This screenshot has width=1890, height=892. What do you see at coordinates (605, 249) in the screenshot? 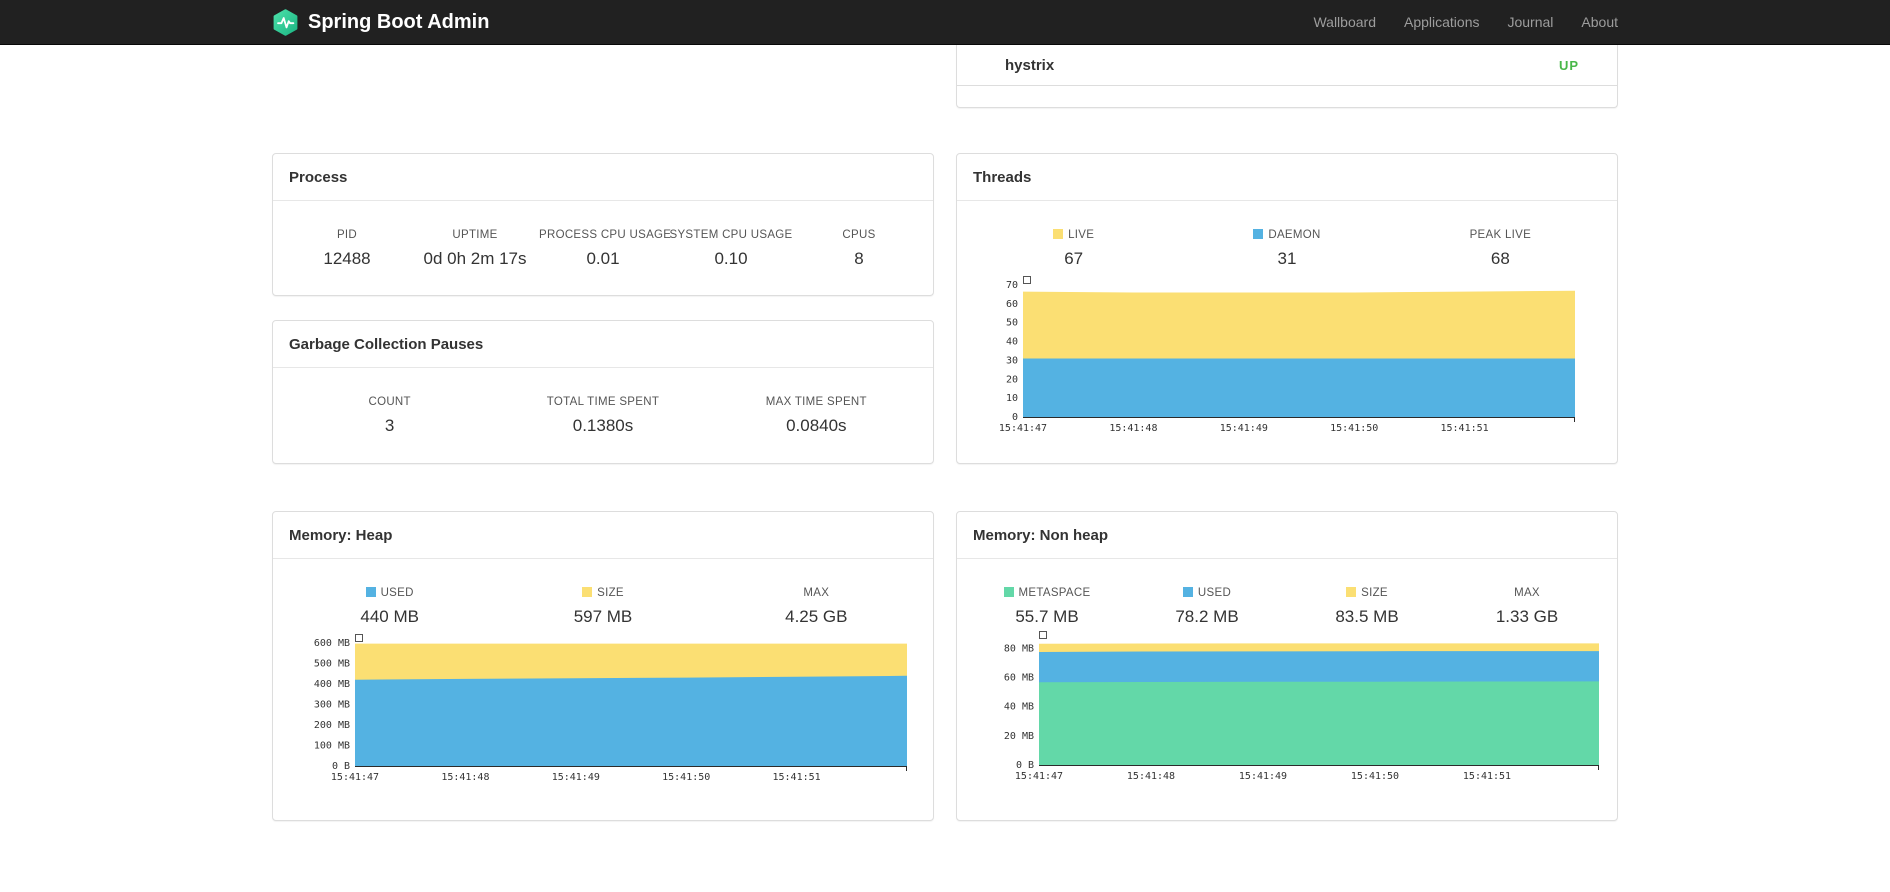
I see `metric-process-cpu-usage: PROCESS CPU USAGE 0.01` at bounding box center [605, 249].